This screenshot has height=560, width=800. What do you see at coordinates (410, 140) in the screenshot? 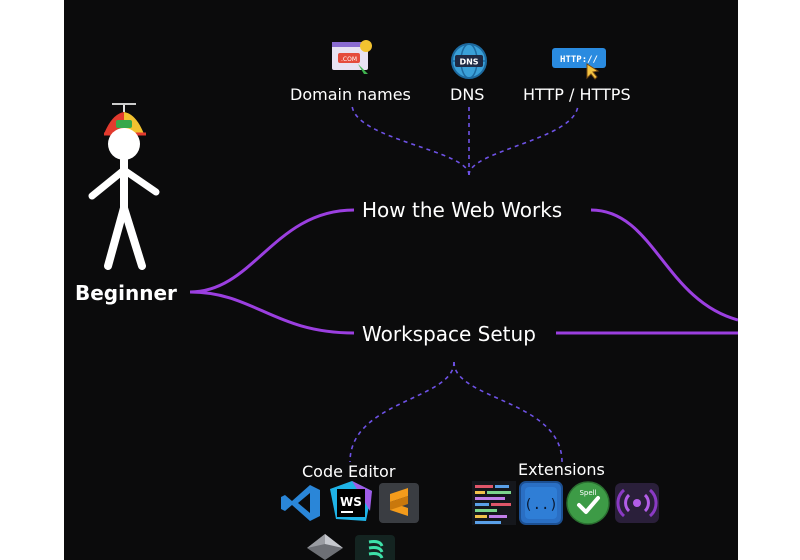
I see `dashed-line-domain` at bounding box center [410, 140].